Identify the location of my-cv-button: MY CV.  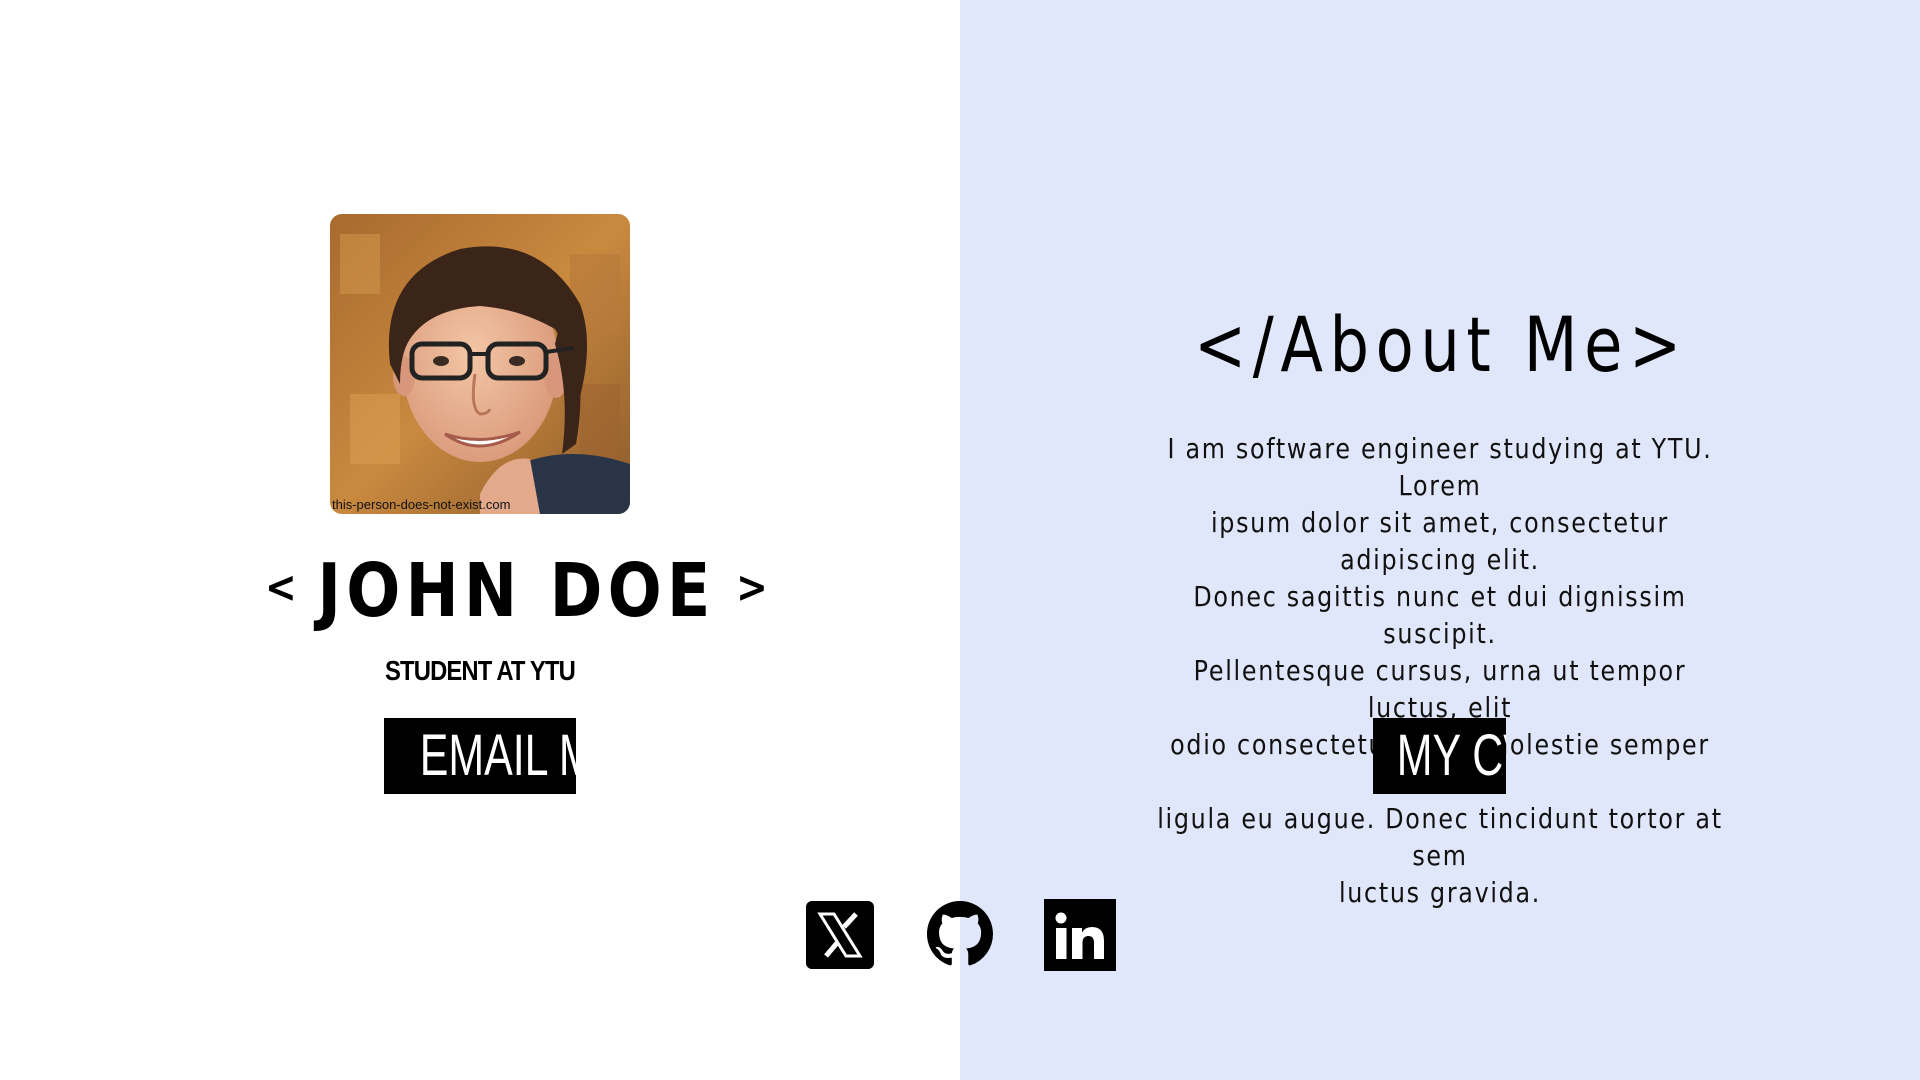
(1439, 756).